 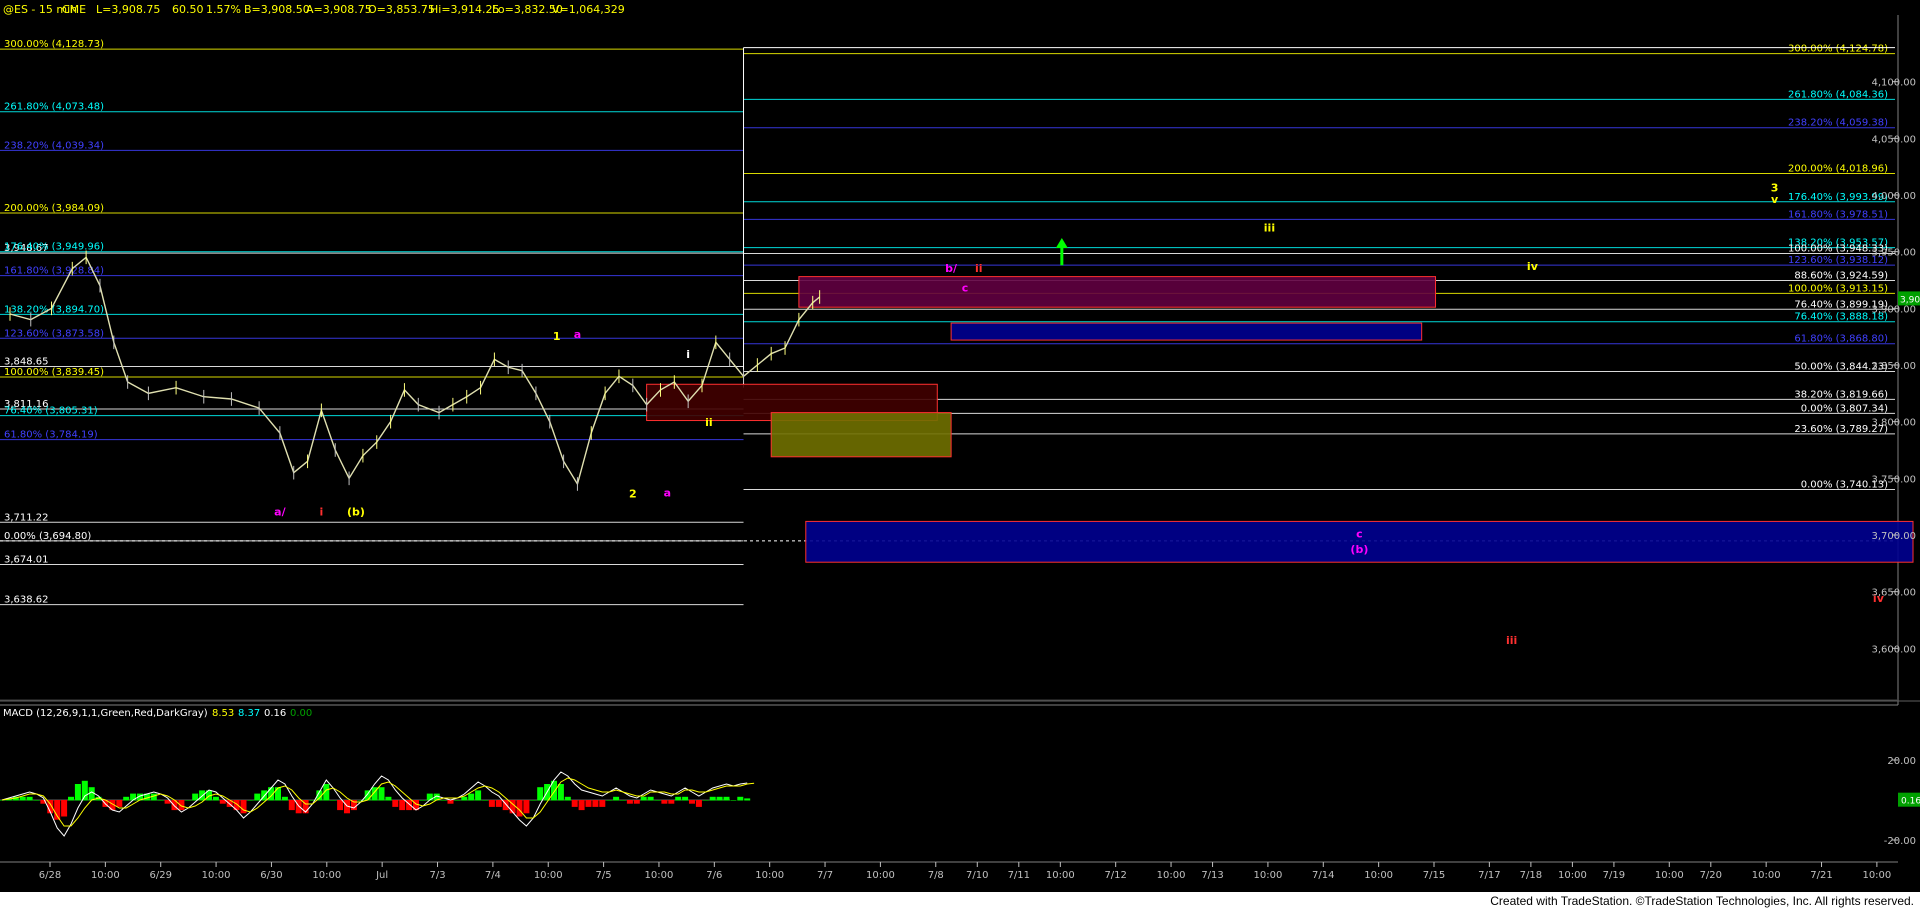 What do you see at coordinates (714, 875) in the screenshot?
I see `x-tick-label-12: 7/6` at bounding box center [714, 875].